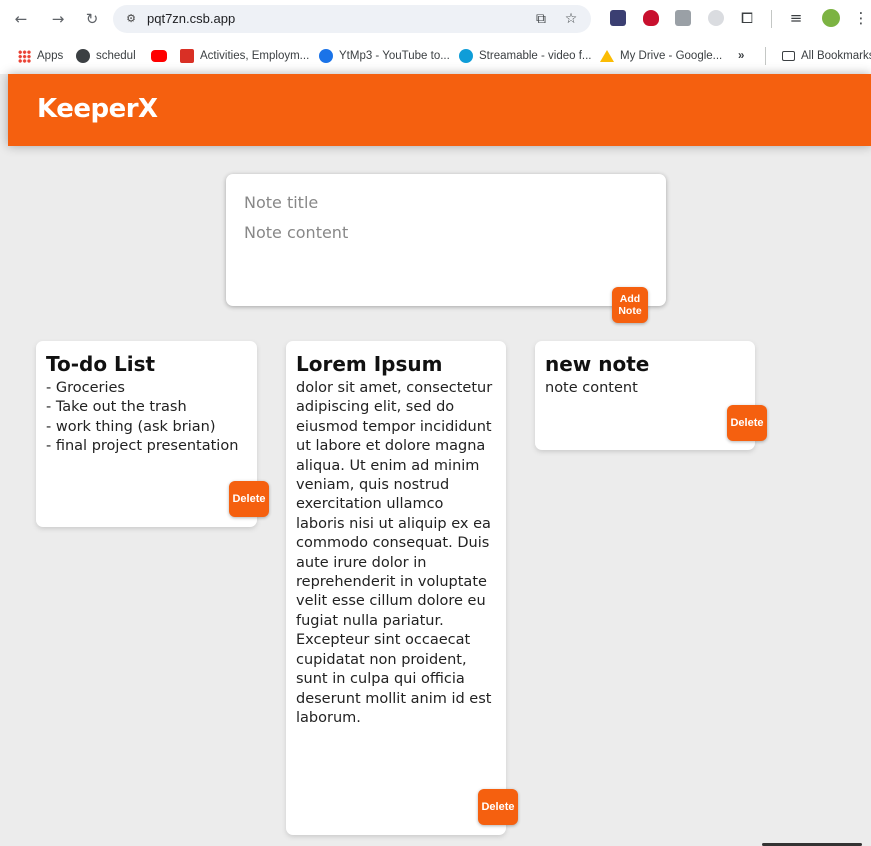  What do you see at coordinates (466, 56) in the screenshot?
I see `streamable-icon` at bounding box center [466, 56].